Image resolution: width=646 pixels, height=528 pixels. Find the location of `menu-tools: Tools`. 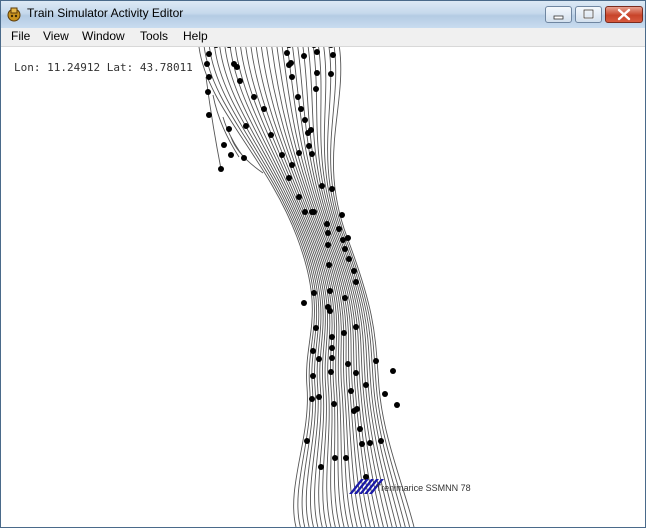

menu-tools: Tools is located at coordinates (154, 36).